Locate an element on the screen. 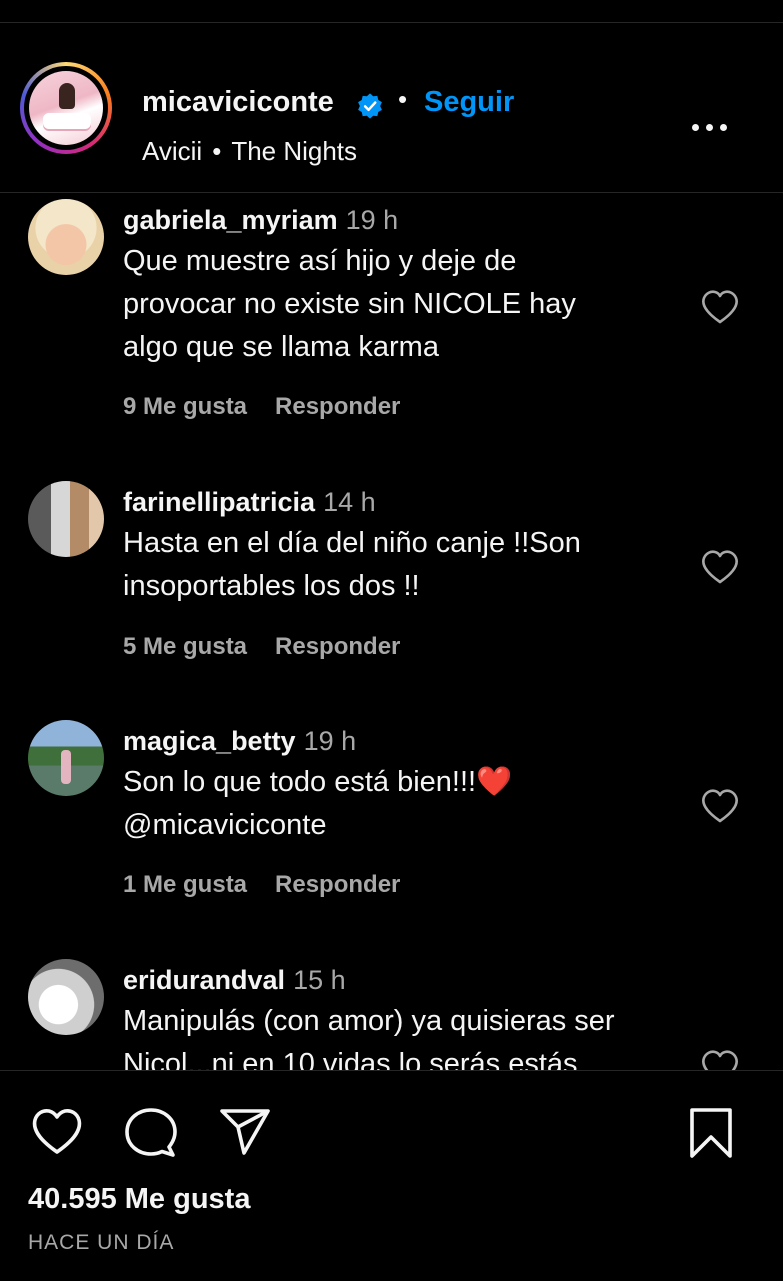 The height and width of the screenshot is (1281, 783). comment-likes-count: 9 Me gusta is located at coordinates (185, 406).